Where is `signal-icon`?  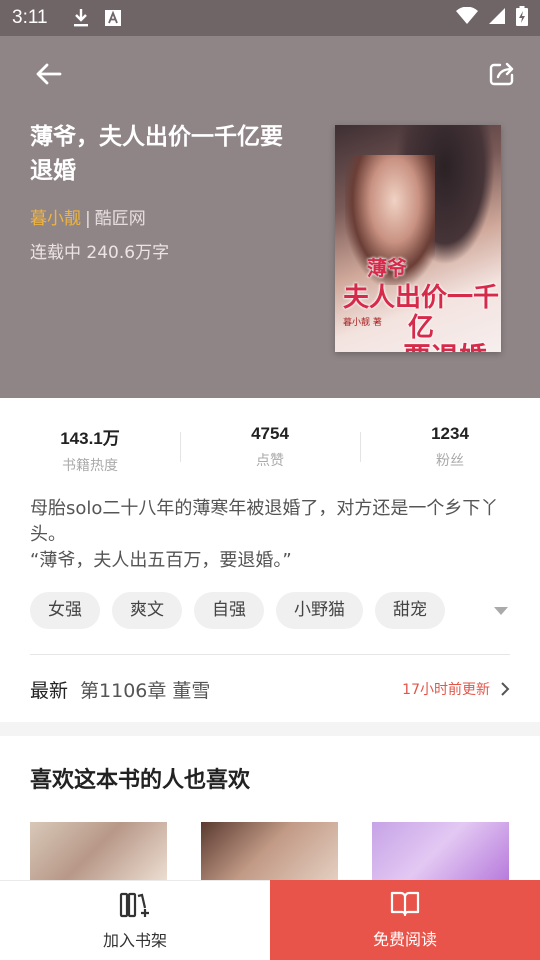
signal-icon is located at coordinates (497, 18).